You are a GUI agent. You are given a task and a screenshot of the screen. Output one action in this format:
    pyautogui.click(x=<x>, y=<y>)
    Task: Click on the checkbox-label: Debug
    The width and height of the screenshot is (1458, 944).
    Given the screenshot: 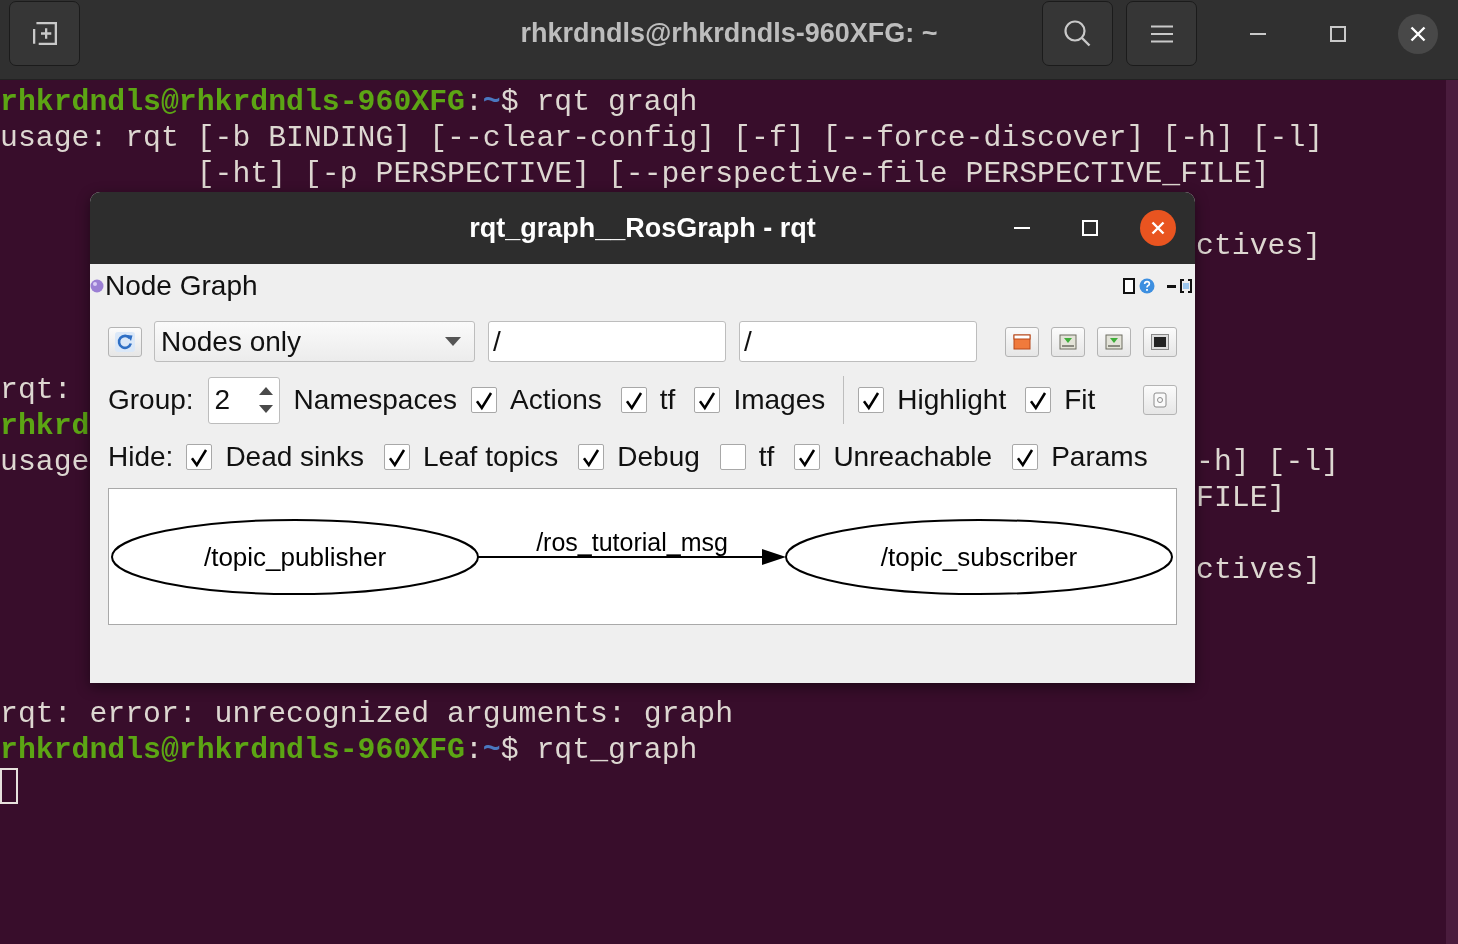 What is the action you would take?
    pyautogui.click(x=658, y=457)
    